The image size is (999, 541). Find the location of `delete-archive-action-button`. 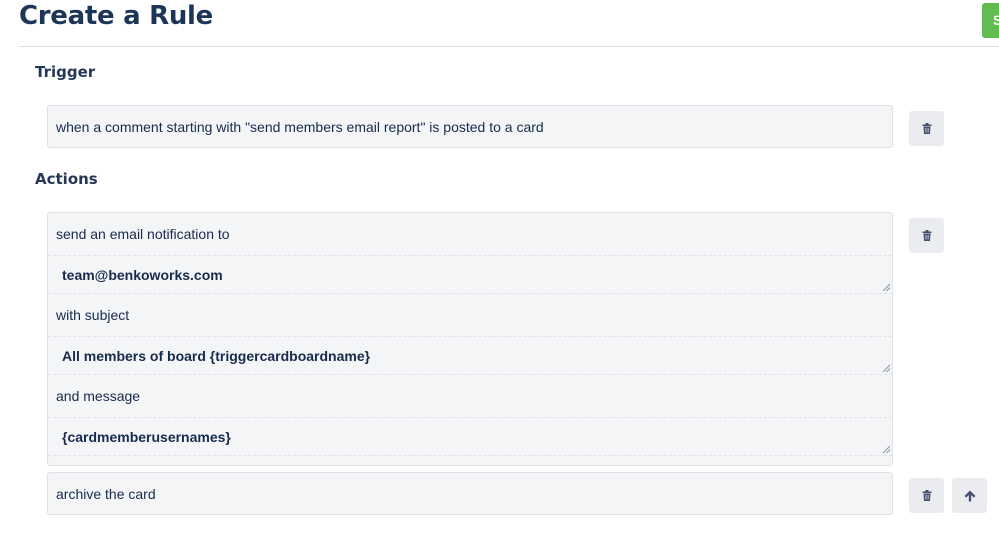

delete-archive-action-button is located at coordinates (926, 495).